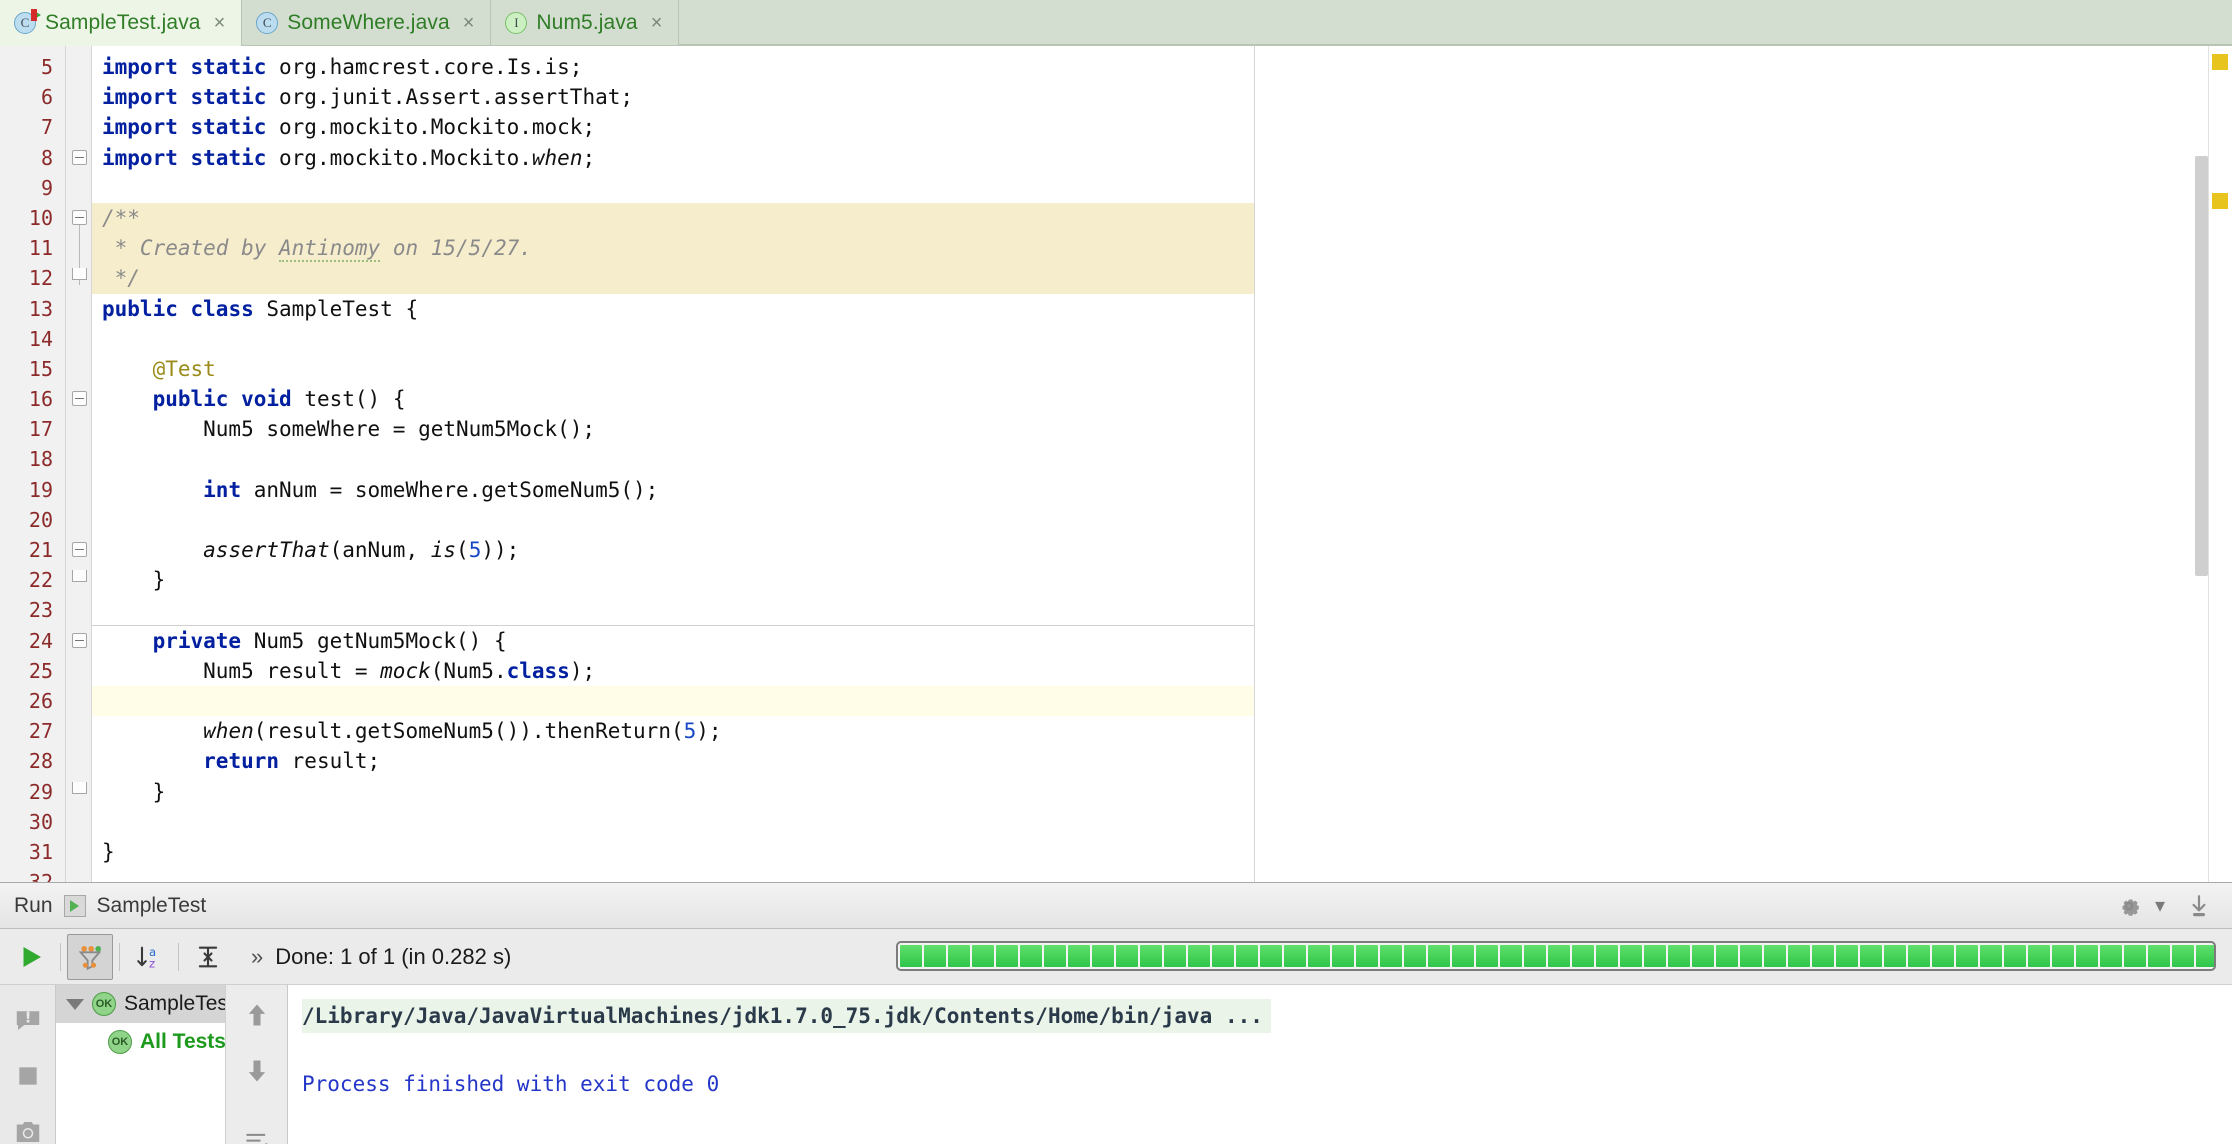  I want to click on line-number: 25, so click(40, 670).